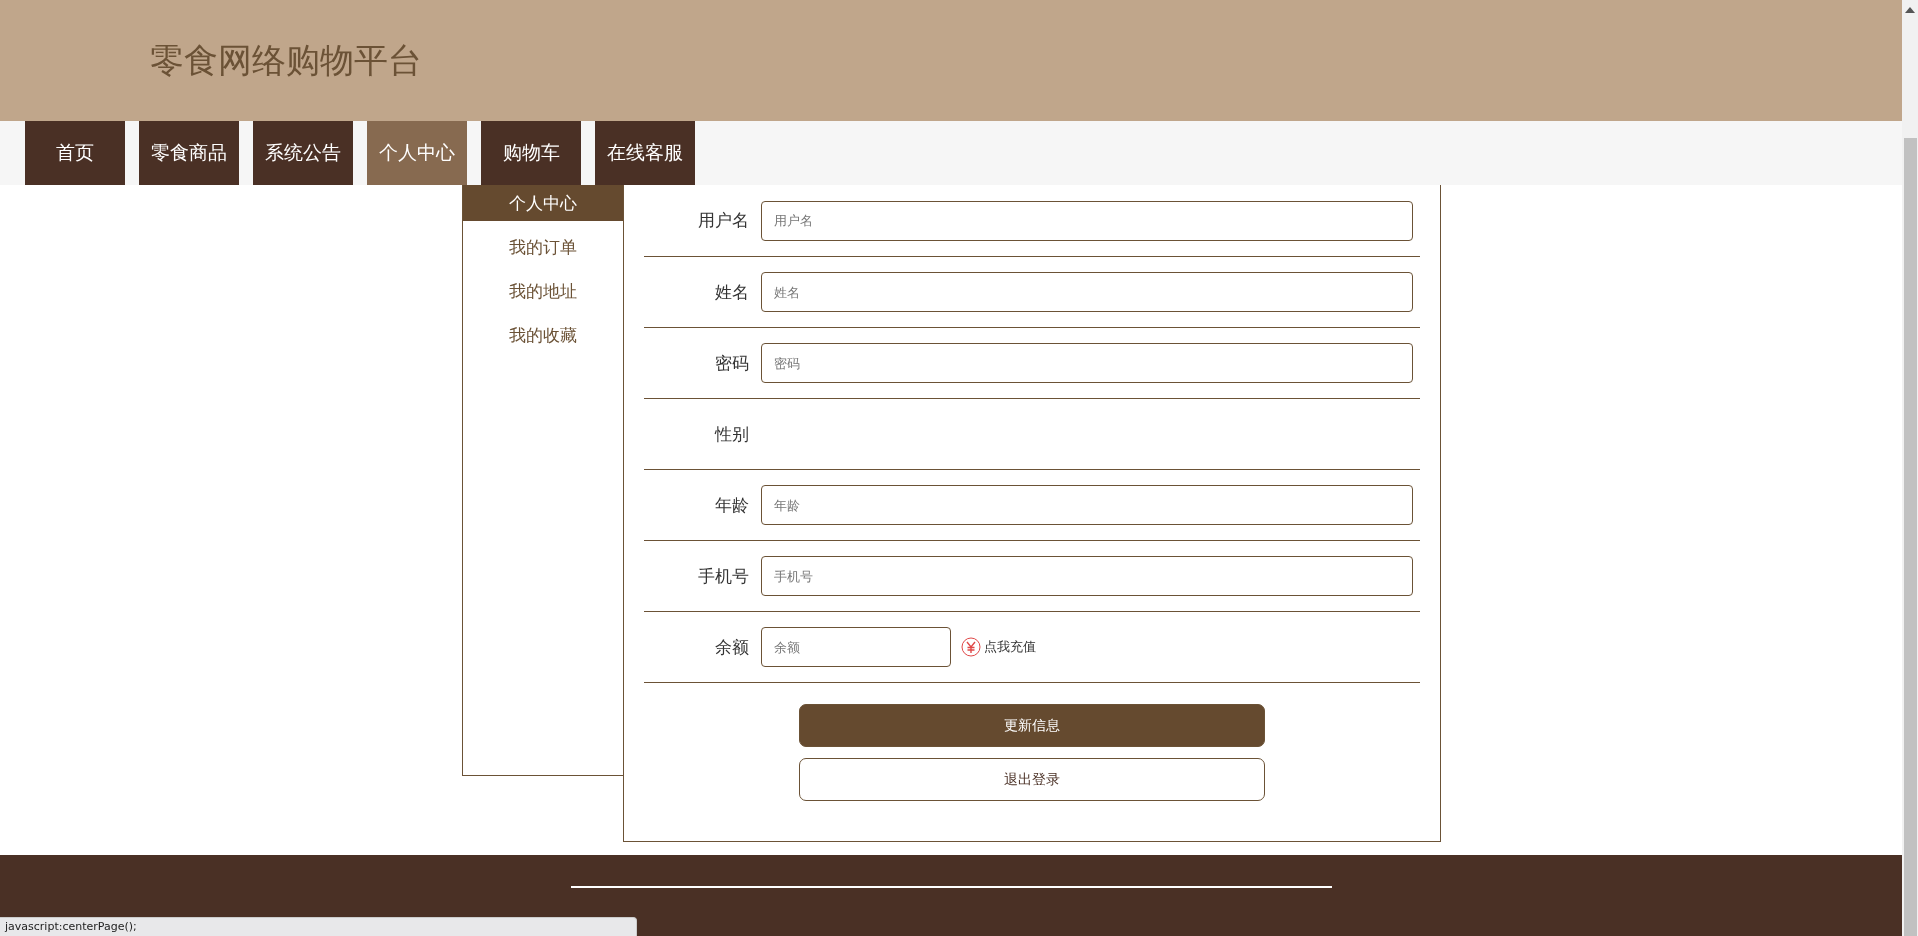 This screenshot has height=936, width=1918. Describe the element at coordinates (303, 153) in the screenshot. I see `nav-tab: 系统公告` at that location.